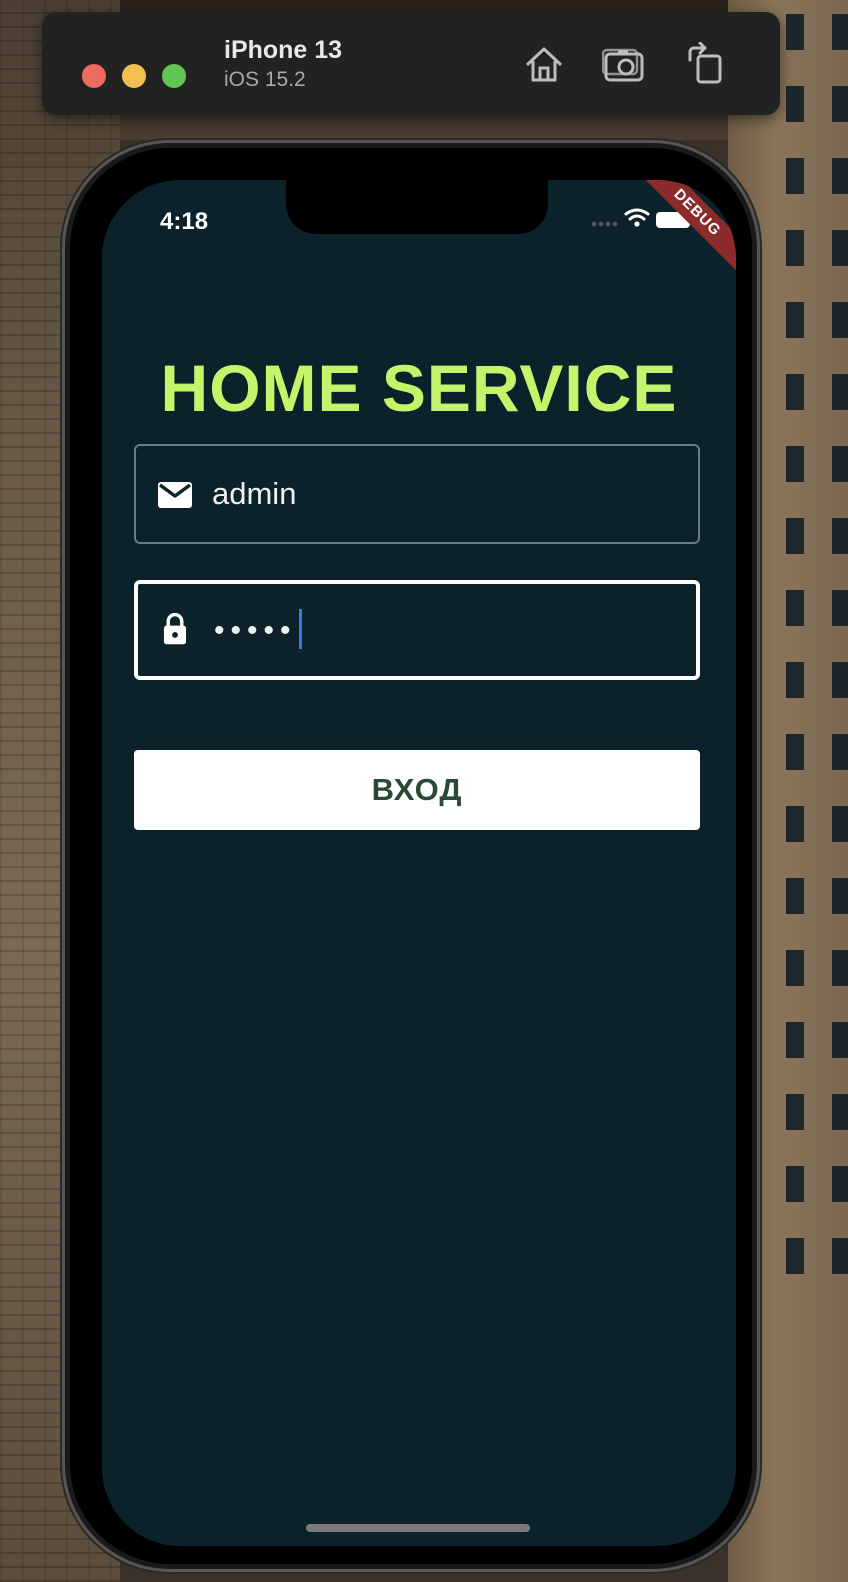 This screenshot has width=848, height=1582. Describe the element at coordinates (624, 64) in the screenshot. I see `screenshot-camera-icon` at that location.